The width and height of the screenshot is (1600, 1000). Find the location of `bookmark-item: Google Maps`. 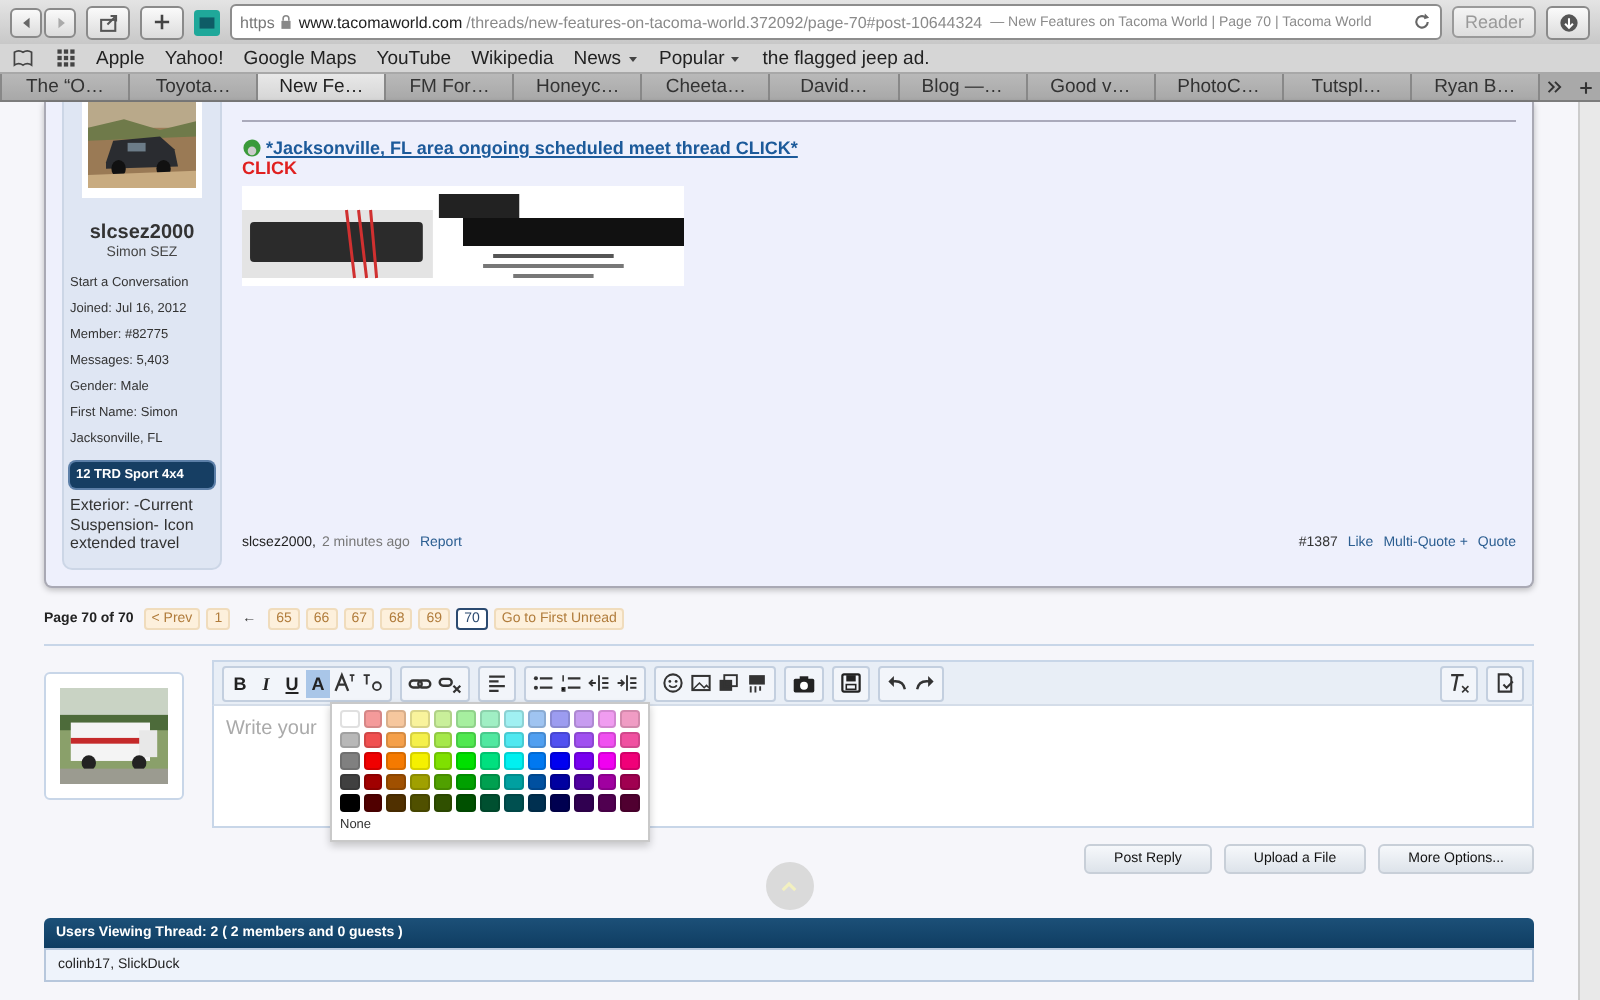

bookmark-item: Google Maps is located at coordinates (300, 58).